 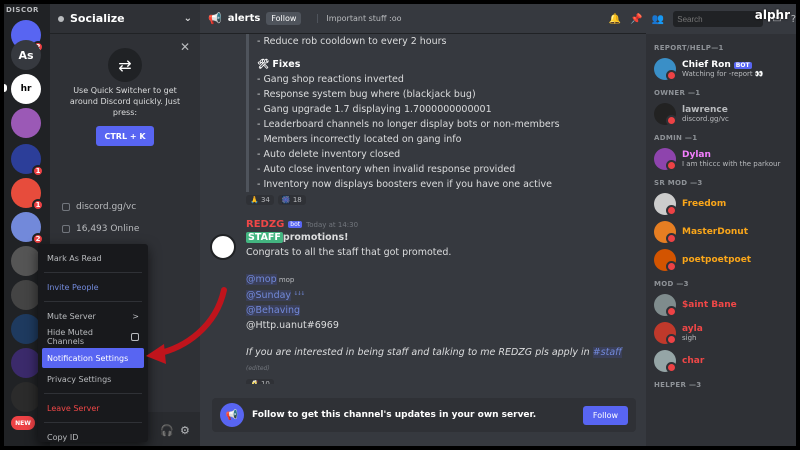 I want to click on role-mention: @mop, so click(x=261, y=279).